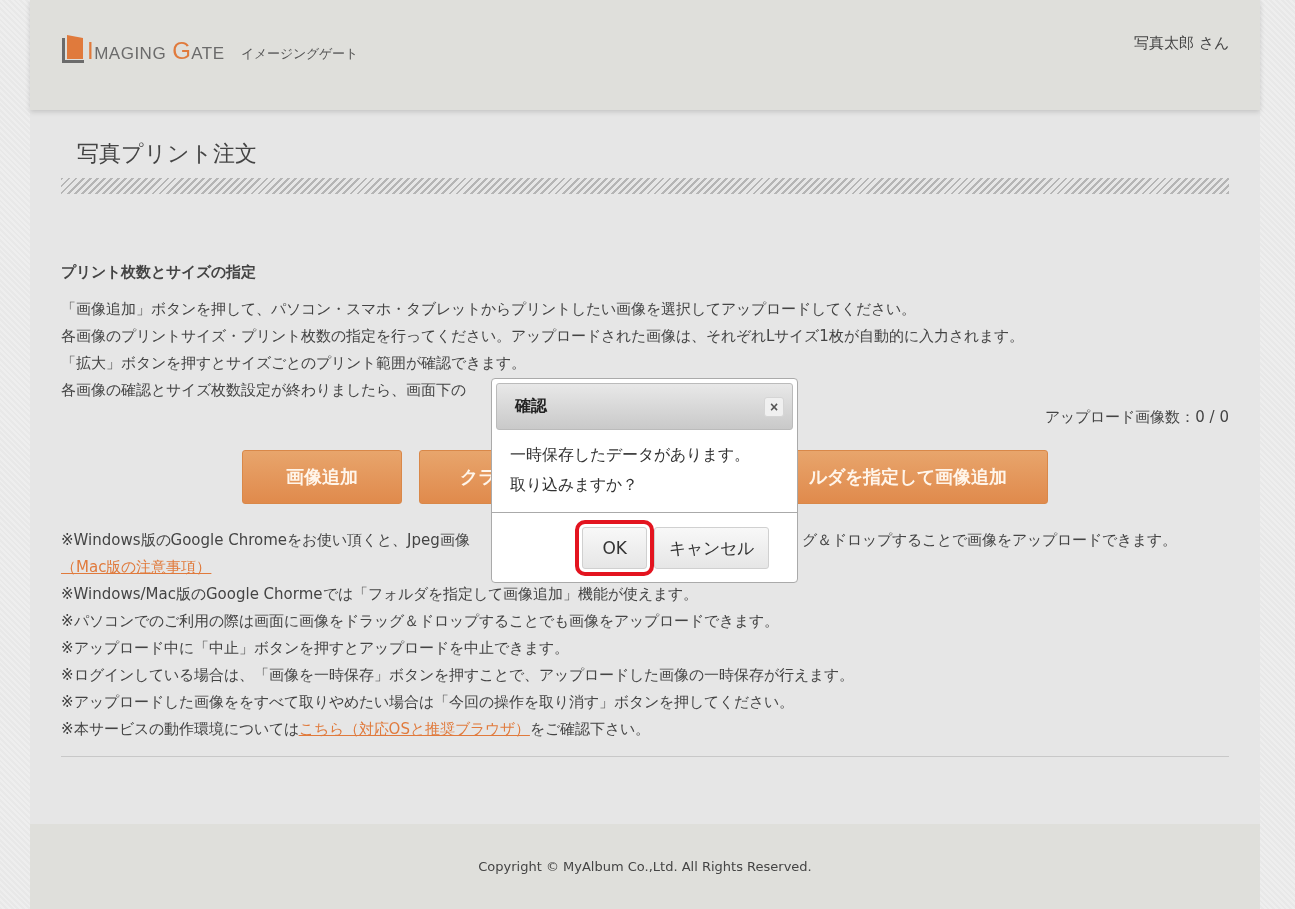 The width and height of the screenshot is (1295, 909). I want to click on note-text: ※ログインしている場合は、「画像を一時保存」ボタンを押すことで、アップロードした画像の一時保存が行えます。, so click(457, 675).